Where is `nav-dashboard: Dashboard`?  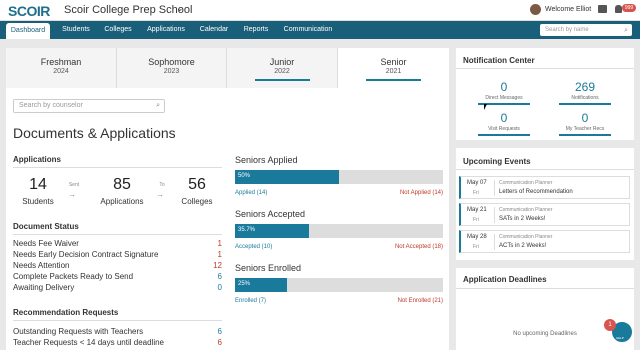
nav-dashboard: Dashboard is located at coordinates (28, 31).